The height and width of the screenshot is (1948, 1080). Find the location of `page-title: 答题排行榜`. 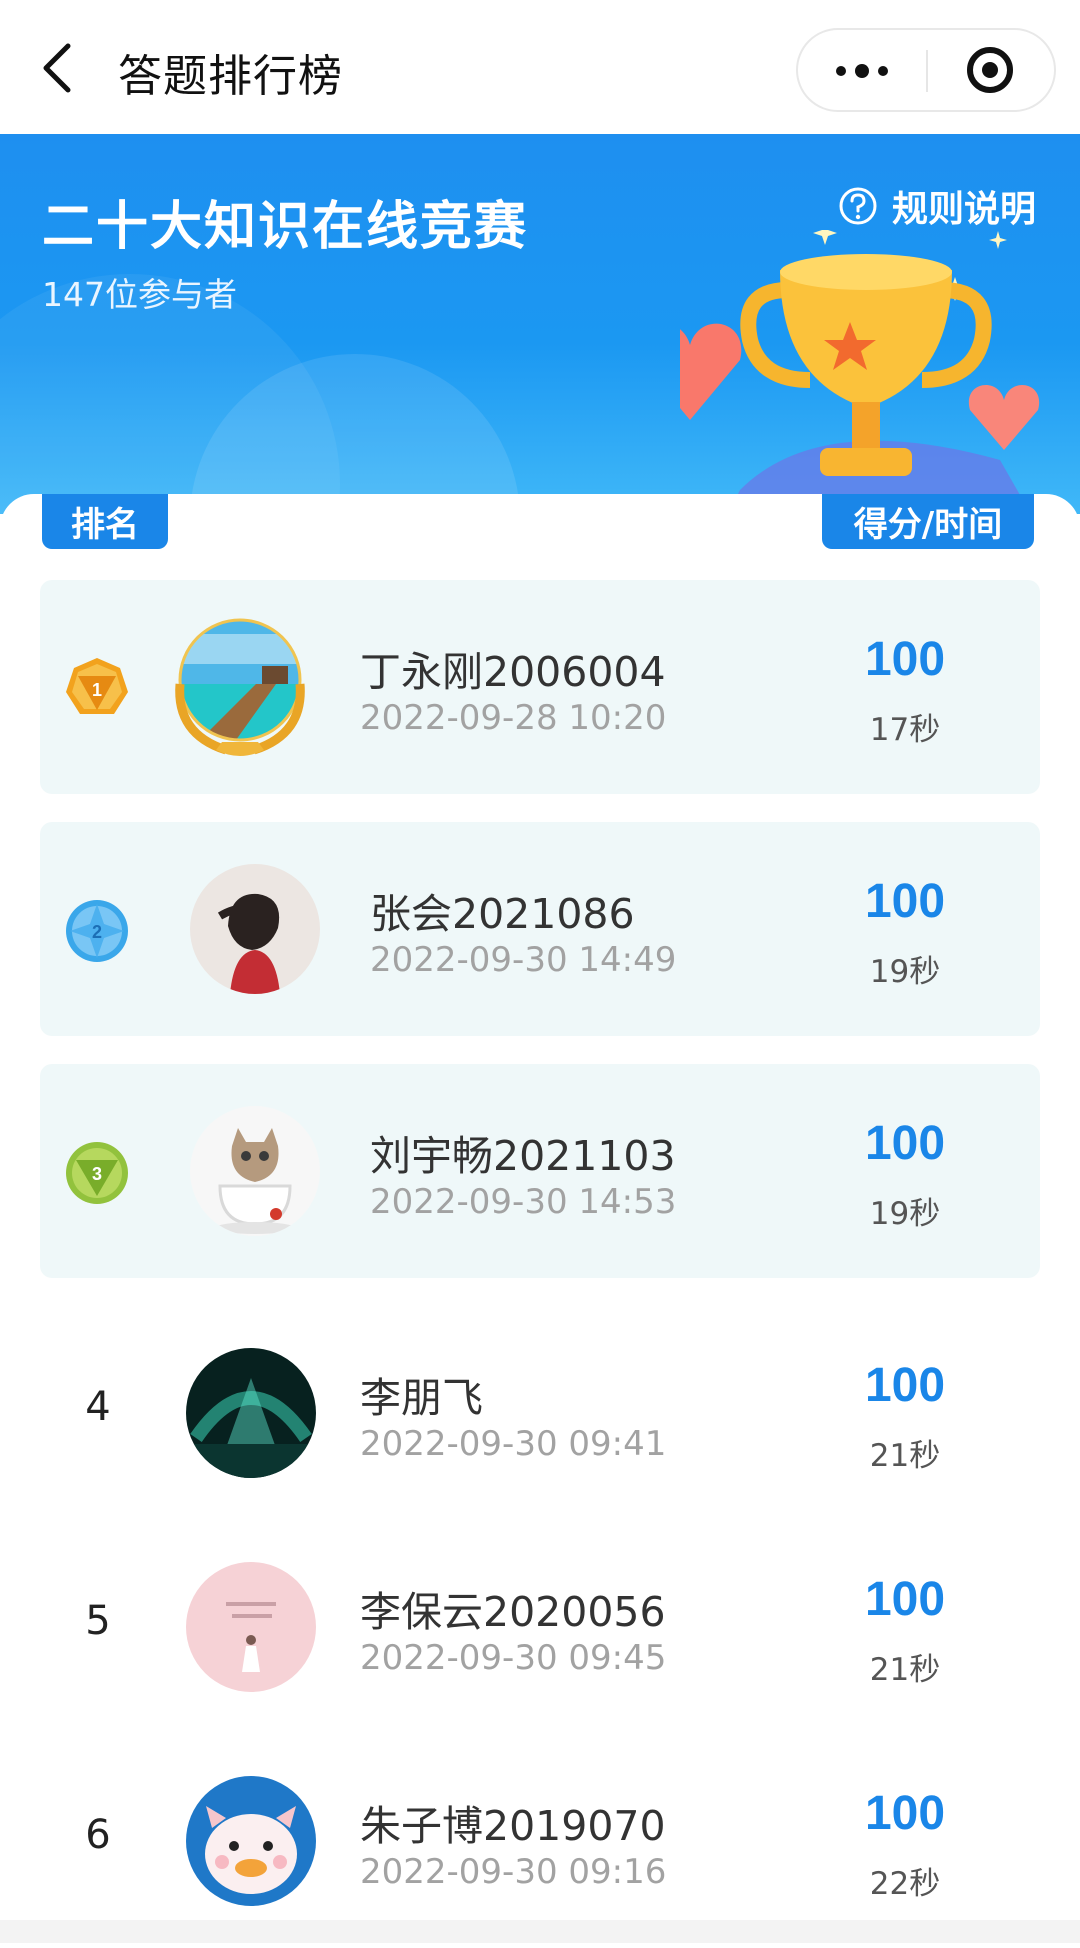

page-title: 答题排行榜 is located at coordinates (230, 76).